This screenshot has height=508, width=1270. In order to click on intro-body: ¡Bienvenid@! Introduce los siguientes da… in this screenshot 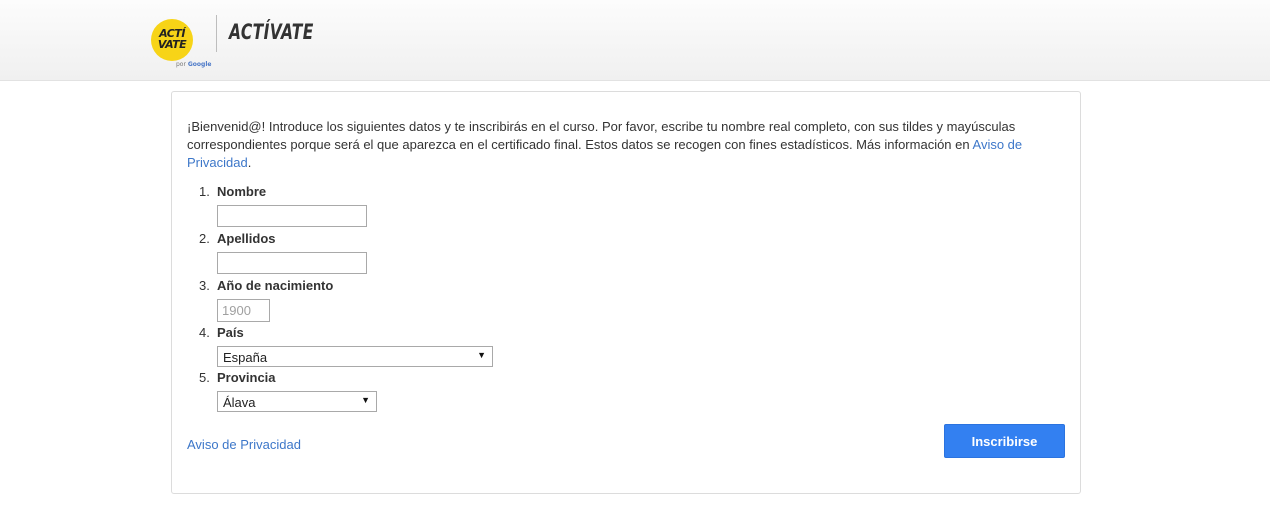, I will do `click(601, 135)`.